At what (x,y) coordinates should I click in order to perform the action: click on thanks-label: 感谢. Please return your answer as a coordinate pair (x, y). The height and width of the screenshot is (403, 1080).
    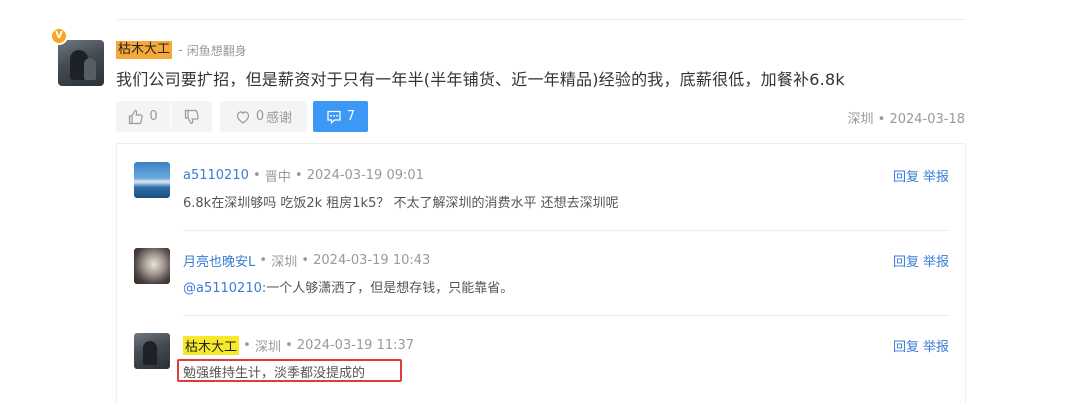
    Looking at the image, I should click on (279, 118).